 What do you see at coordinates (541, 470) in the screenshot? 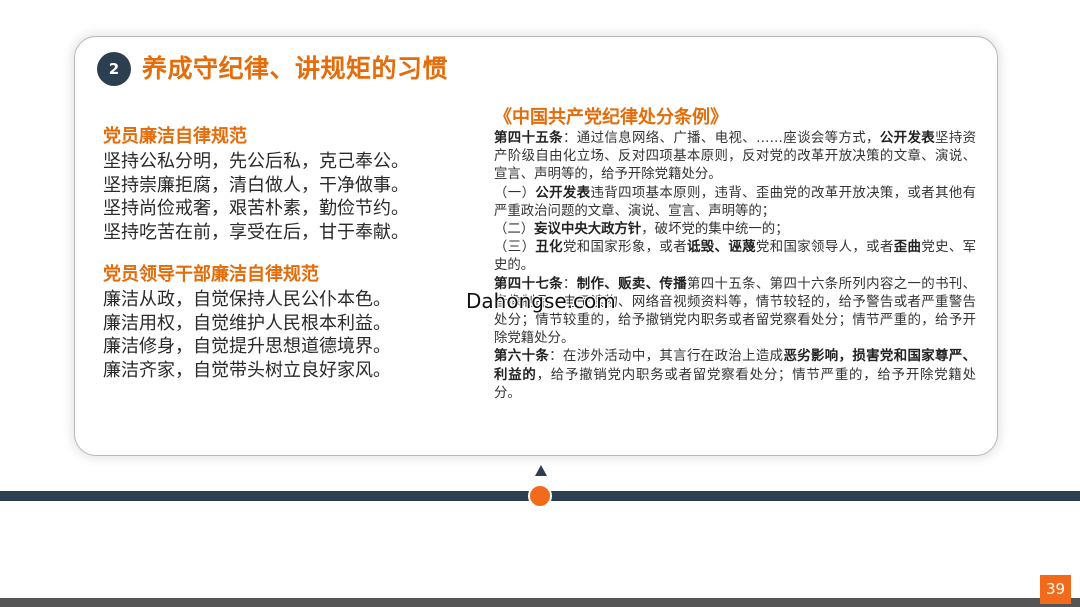
I see `timeline-pointer-icon` at bounding box center [541, 470].